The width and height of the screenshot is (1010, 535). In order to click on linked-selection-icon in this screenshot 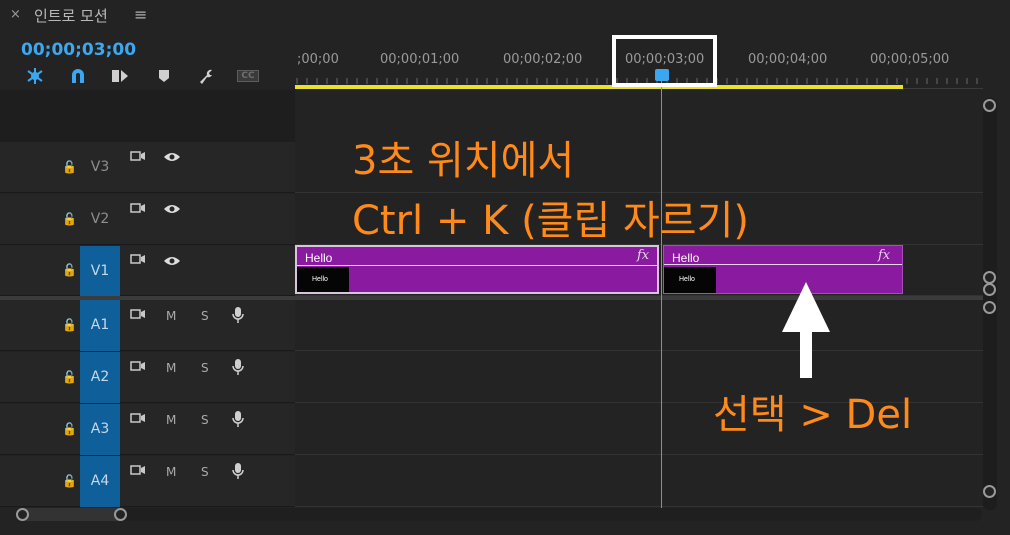, I will do `click(120, 76)`.